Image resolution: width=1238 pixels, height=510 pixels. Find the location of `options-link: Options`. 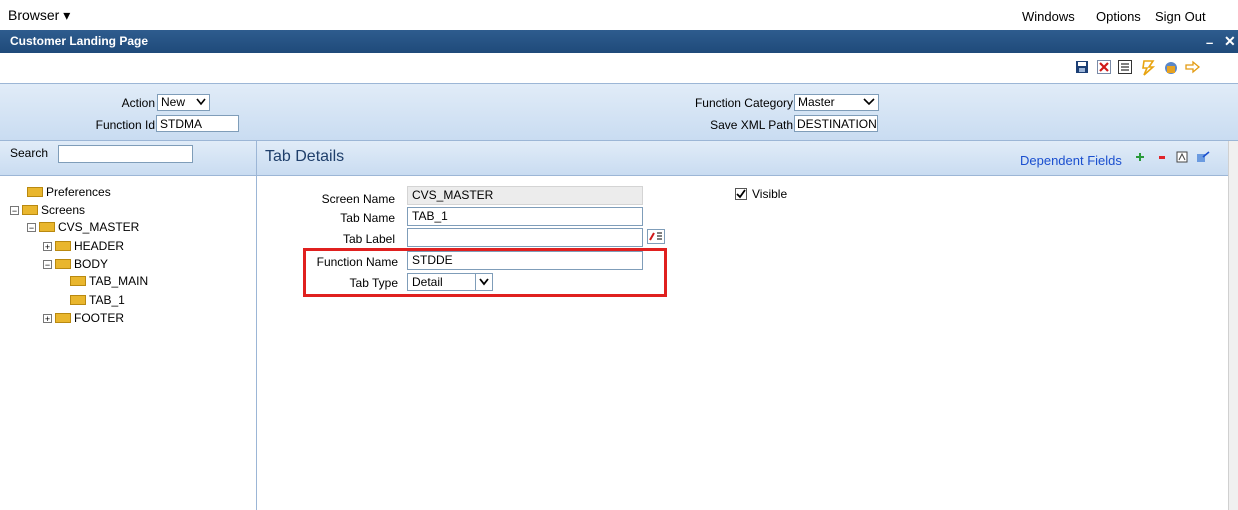

options-link: Options is located at coordinates (1118, 16).